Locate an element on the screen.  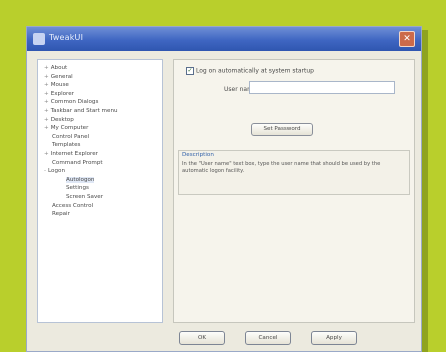
close-button: ✕ is located at coordinates (407, 39).